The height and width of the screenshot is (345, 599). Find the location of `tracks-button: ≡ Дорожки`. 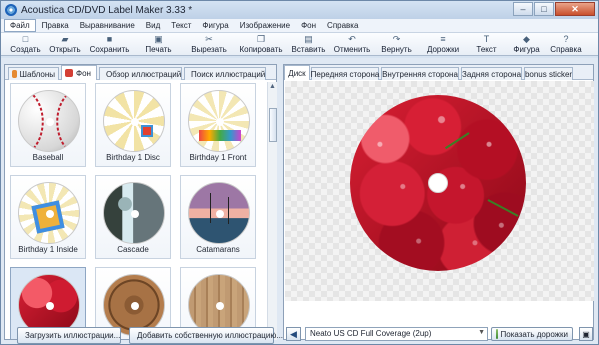

tracks-button: ≡ Дорожки is located at coordinates (443, 44).